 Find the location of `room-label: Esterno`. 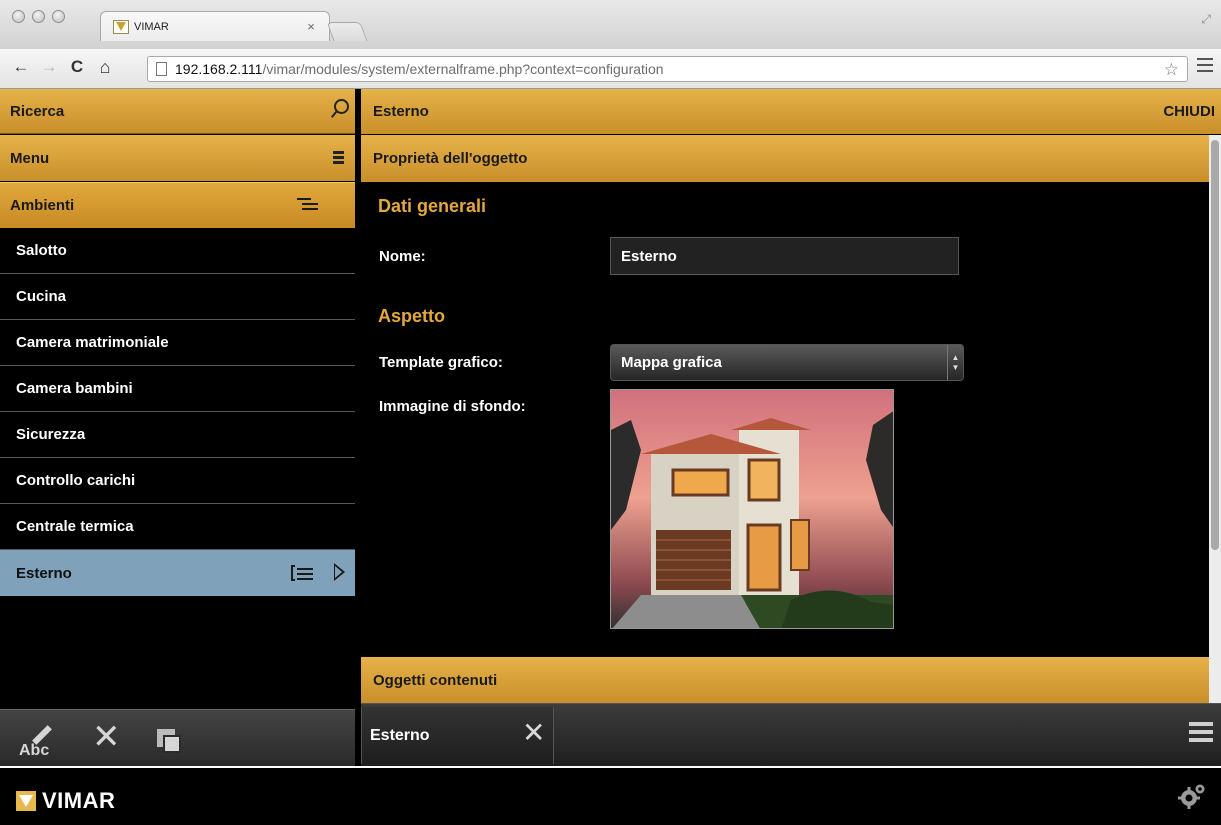

room-label: Esterno is located at coordinates (44, 573).